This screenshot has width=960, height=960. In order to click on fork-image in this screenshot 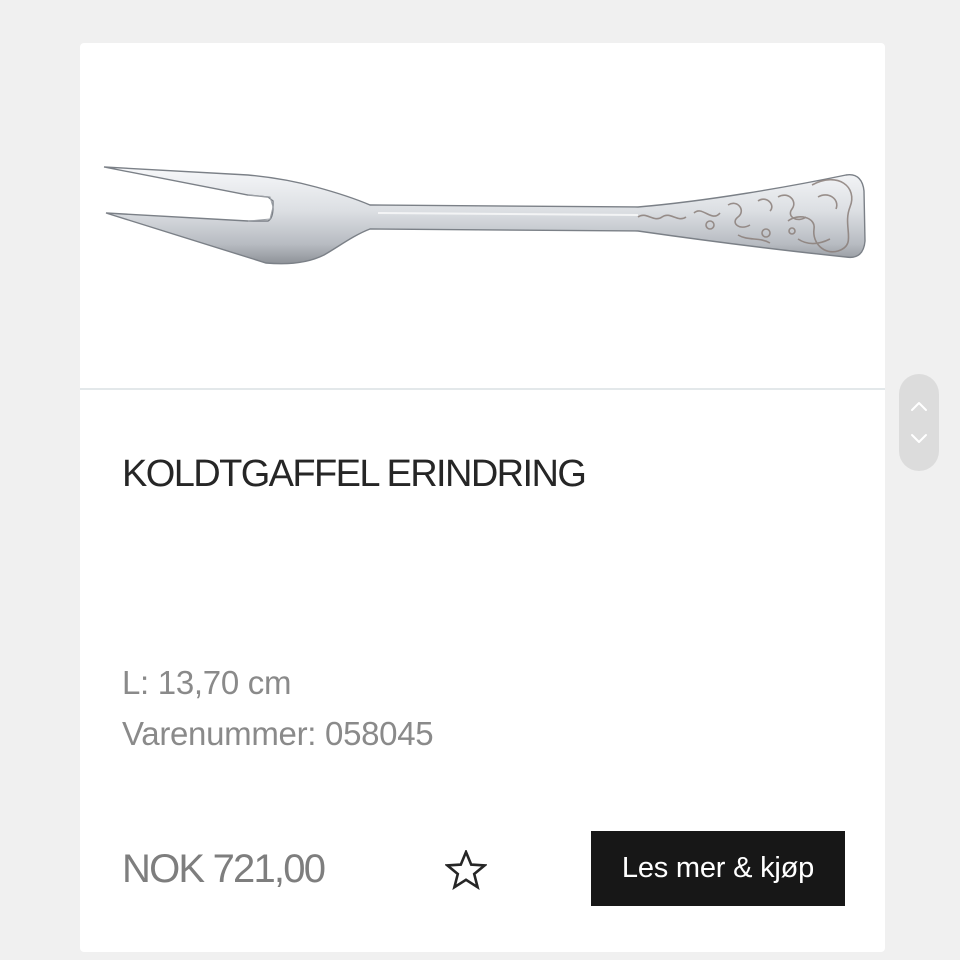, I will do `click(484, 215)`.